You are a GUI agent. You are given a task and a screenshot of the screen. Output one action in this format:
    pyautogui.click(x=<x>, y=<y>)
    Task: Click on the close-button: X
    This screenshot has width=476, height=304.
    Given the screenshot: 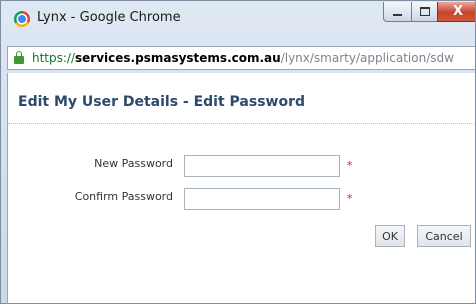 What is the action you would take?
    pyautogui.click(x=456, y=12)
    